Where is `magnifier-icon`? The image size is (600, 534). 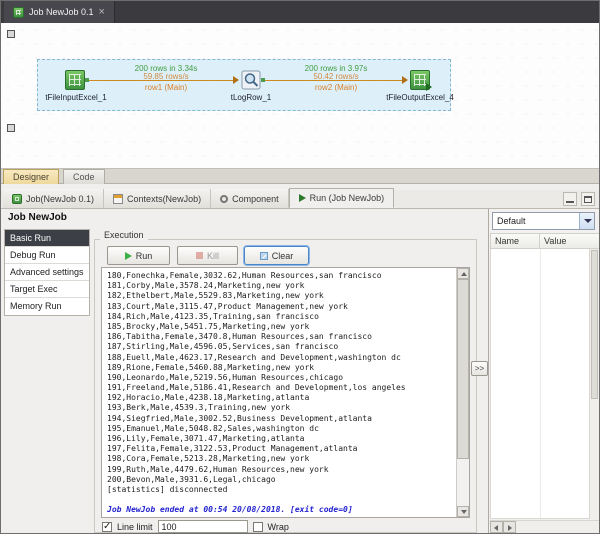
magnifier-icon is located at coordinates (251, 80).